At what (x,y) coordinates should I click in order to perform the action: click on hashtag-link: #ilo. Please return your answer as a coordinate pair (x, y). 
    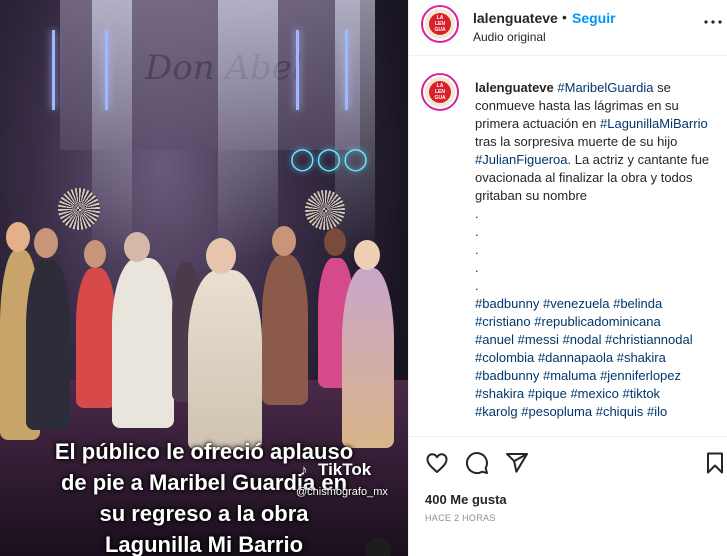
    Looking at the image, I should click on (657, 411).